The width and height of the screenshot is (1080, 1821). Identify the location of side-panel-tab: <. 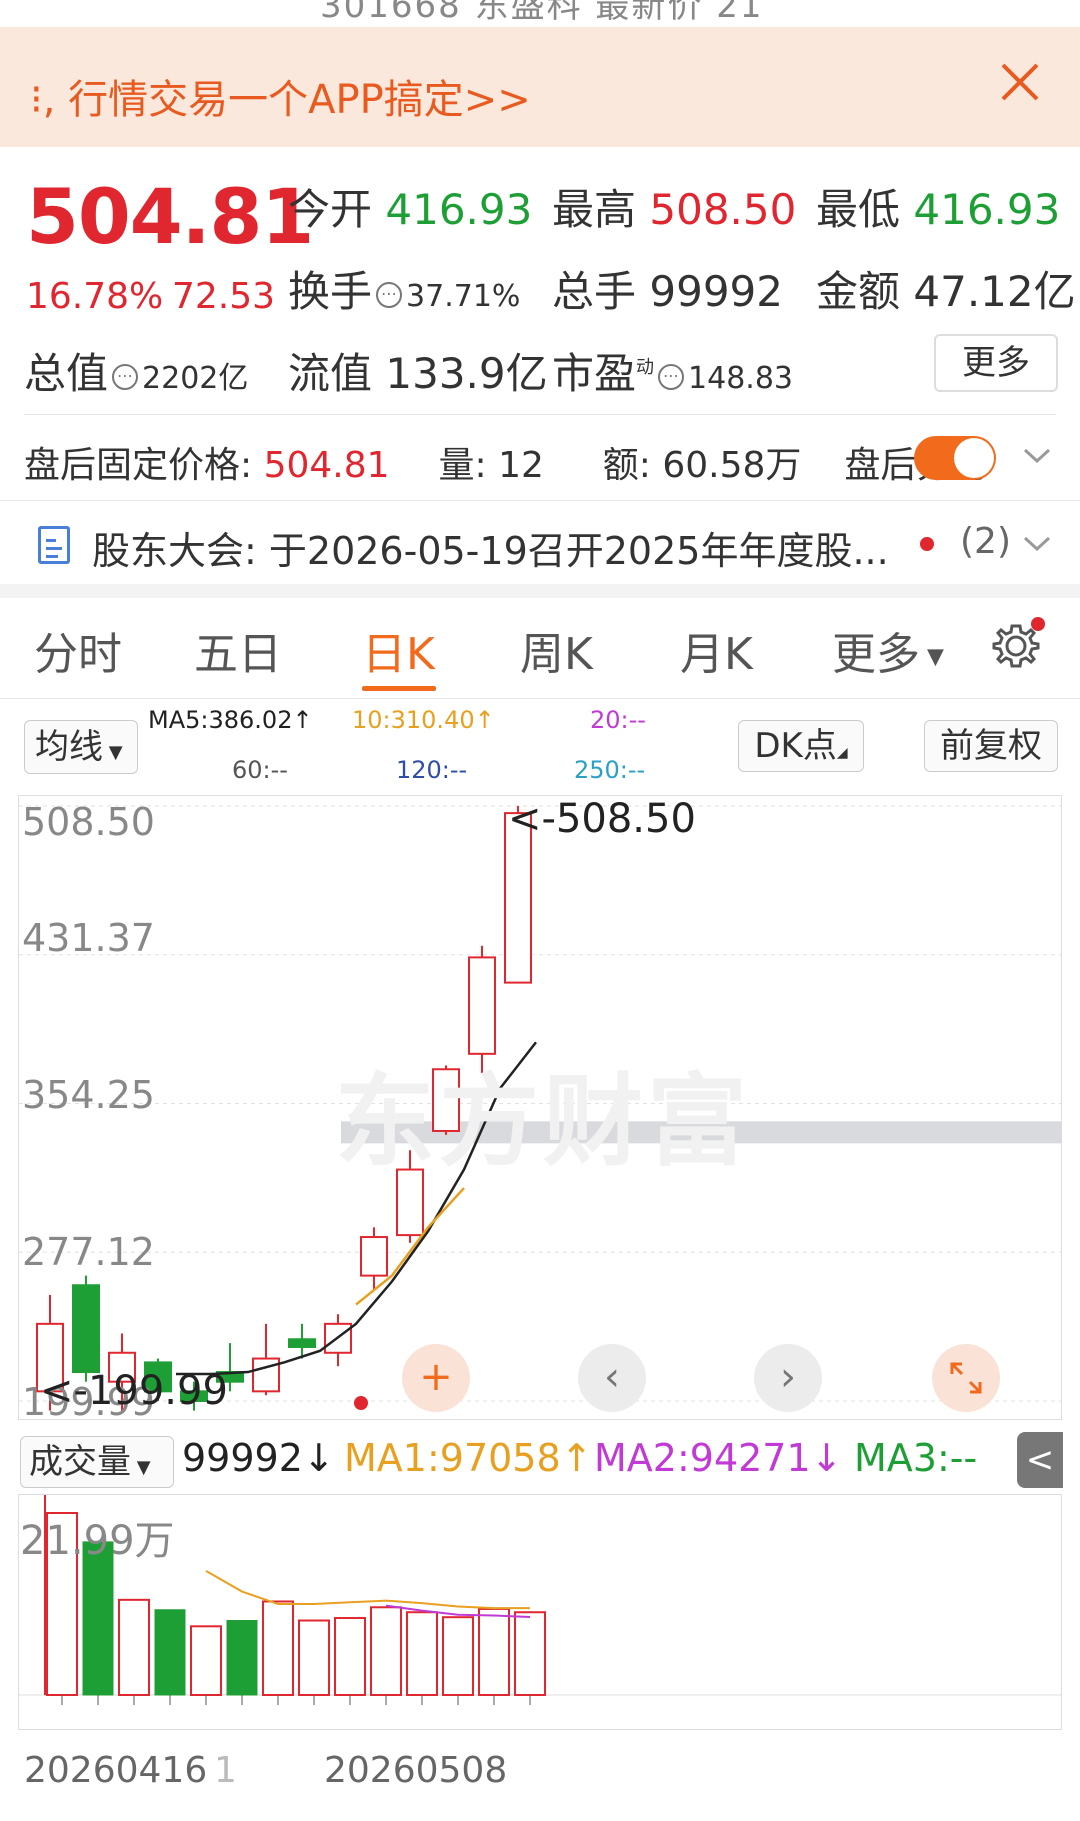
(1040, 1460).